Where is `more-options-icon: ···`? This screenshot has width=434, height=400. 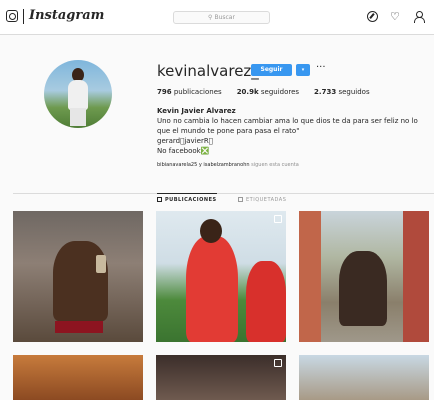
more-options-icon: ··· is located at coordinates (321, 67).